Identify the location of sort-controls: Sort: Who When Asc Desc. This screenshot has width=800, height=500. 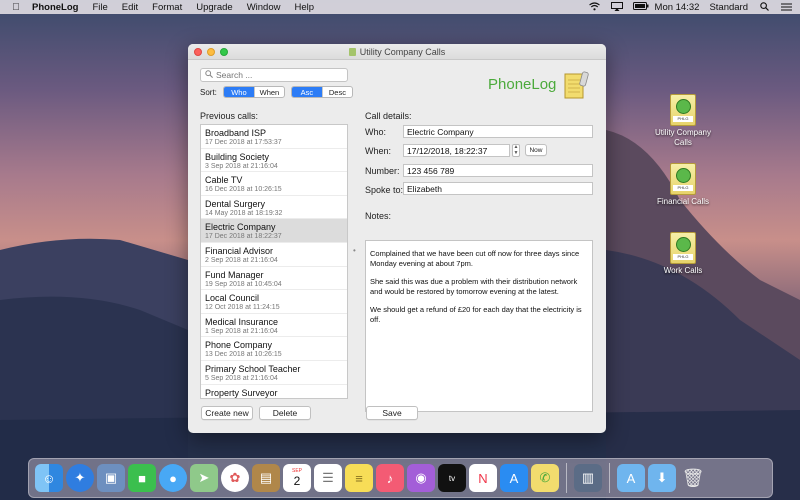
(279, 92).